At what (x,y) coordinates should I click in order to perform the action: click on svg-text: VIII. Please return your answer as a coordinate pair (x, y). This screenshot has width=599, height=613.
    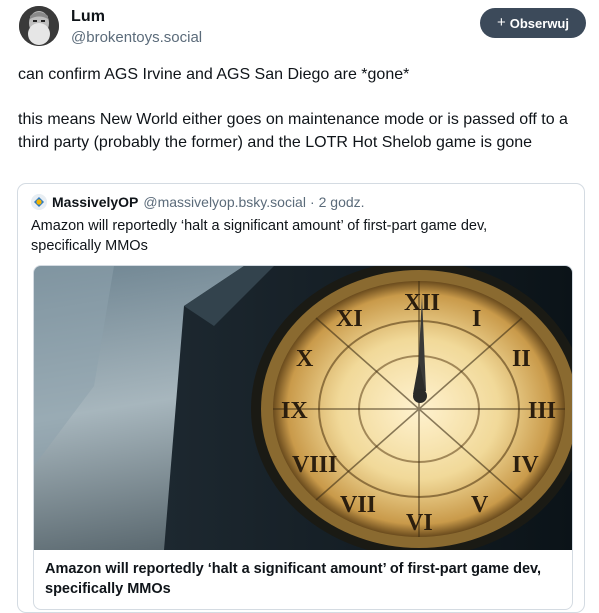
    Looking at the image, I should click on (314, 465).